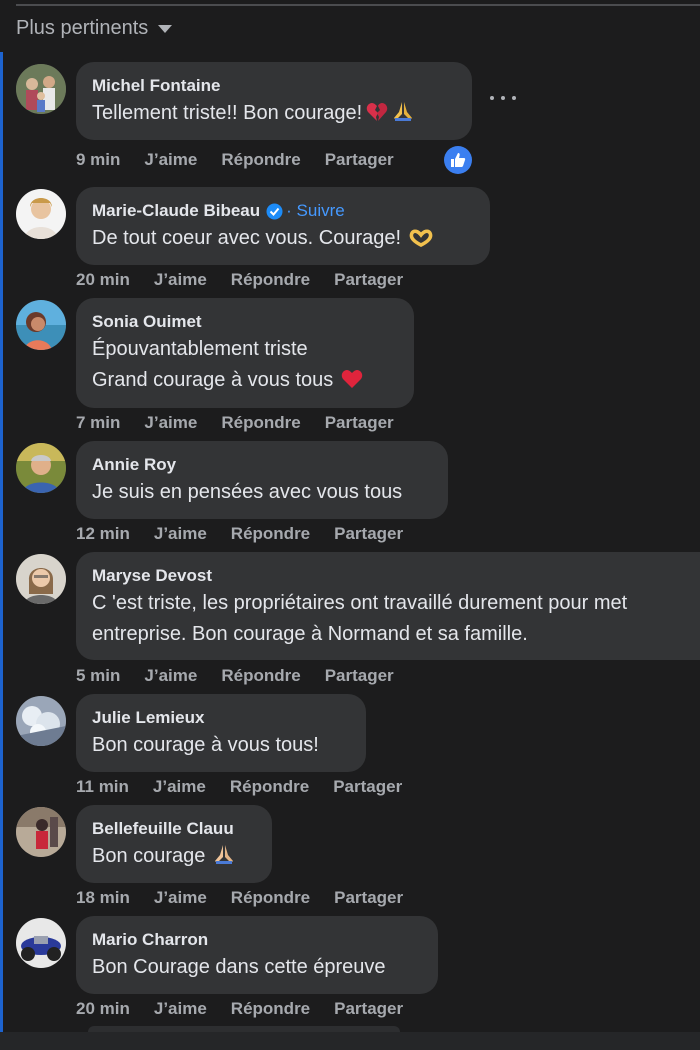  I want to click on comment-timestamp: 7 min, so click(98, 423).